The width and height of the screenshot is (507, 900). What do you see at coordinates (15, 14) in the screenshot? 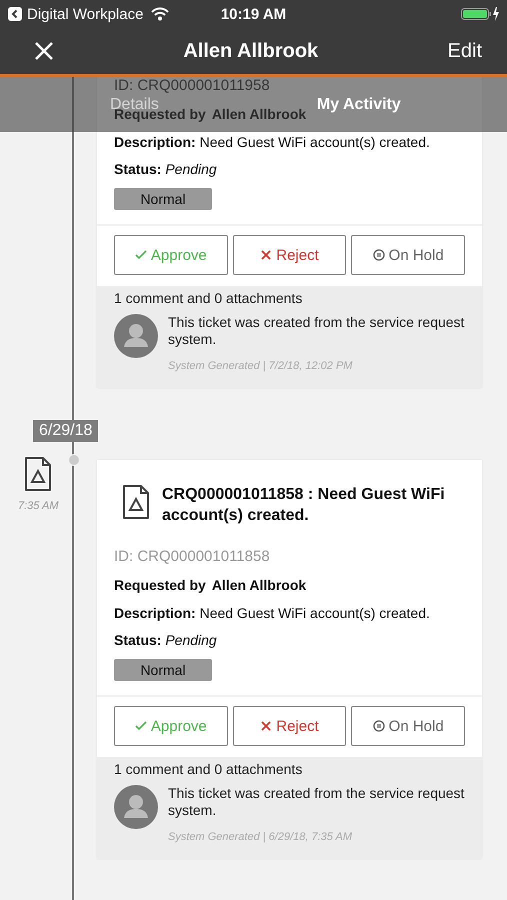
I see `back-icon` at bounding box center [15, 14].